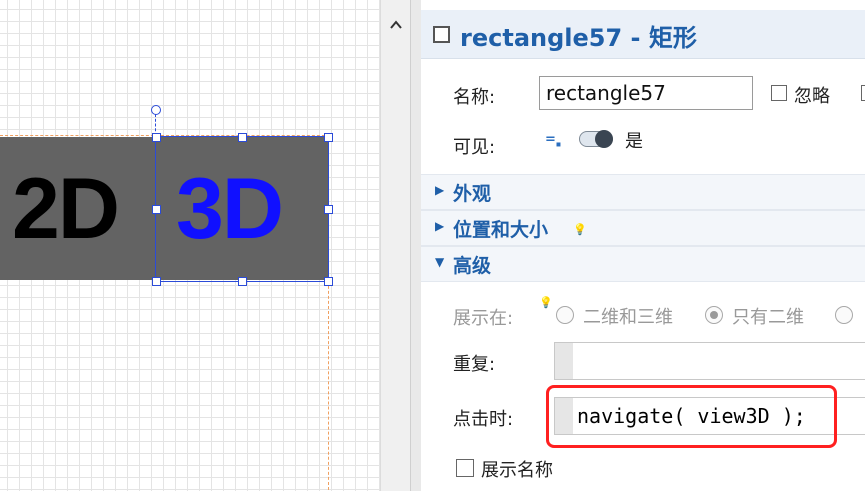  Describe the element at coordinates (441, 34) in the screenshot. I see `rectangle-icon` at that location.